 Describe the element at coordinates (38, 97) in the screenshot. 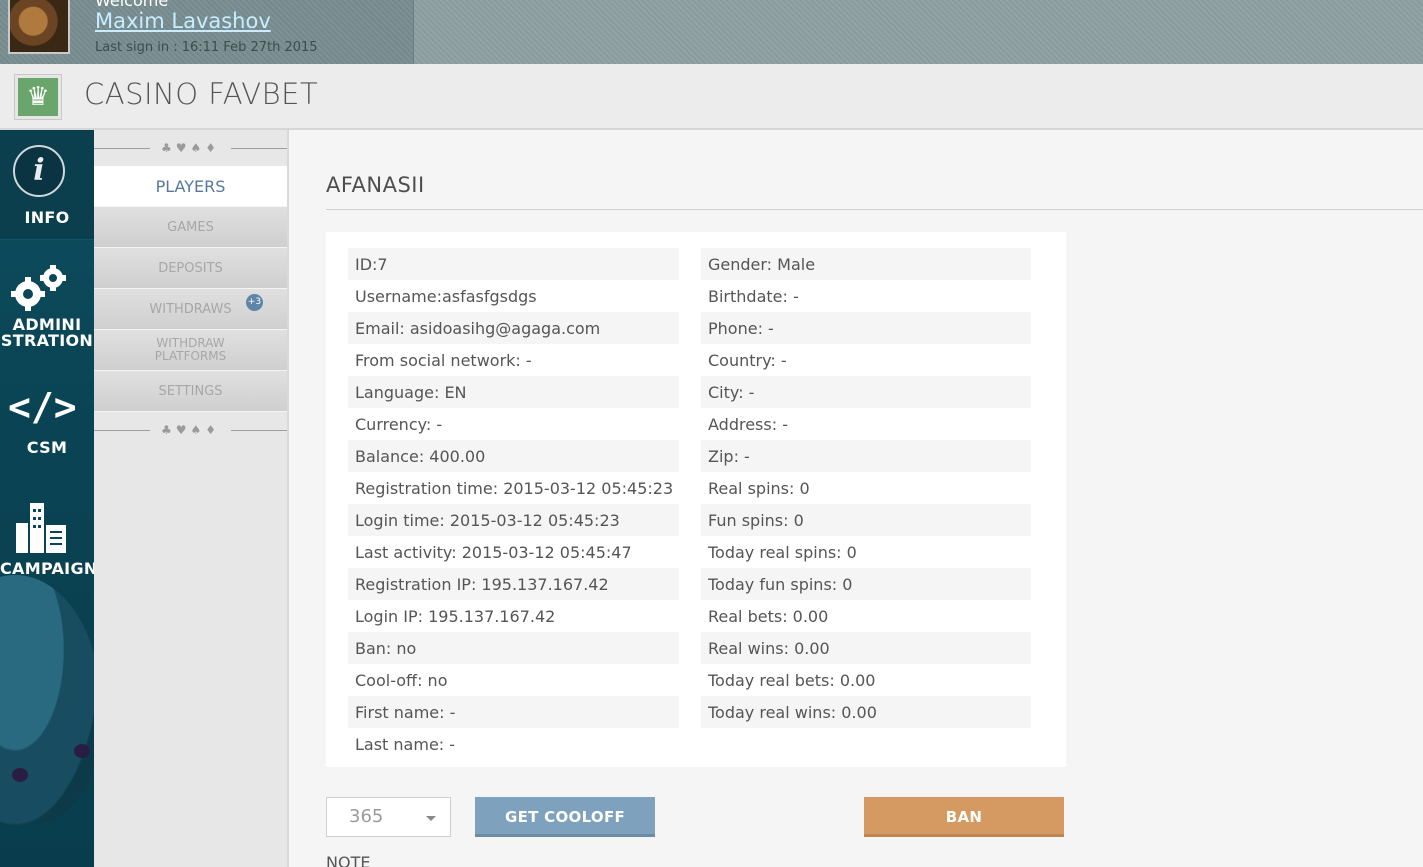

I see `crown-icon: ♛` at that location.